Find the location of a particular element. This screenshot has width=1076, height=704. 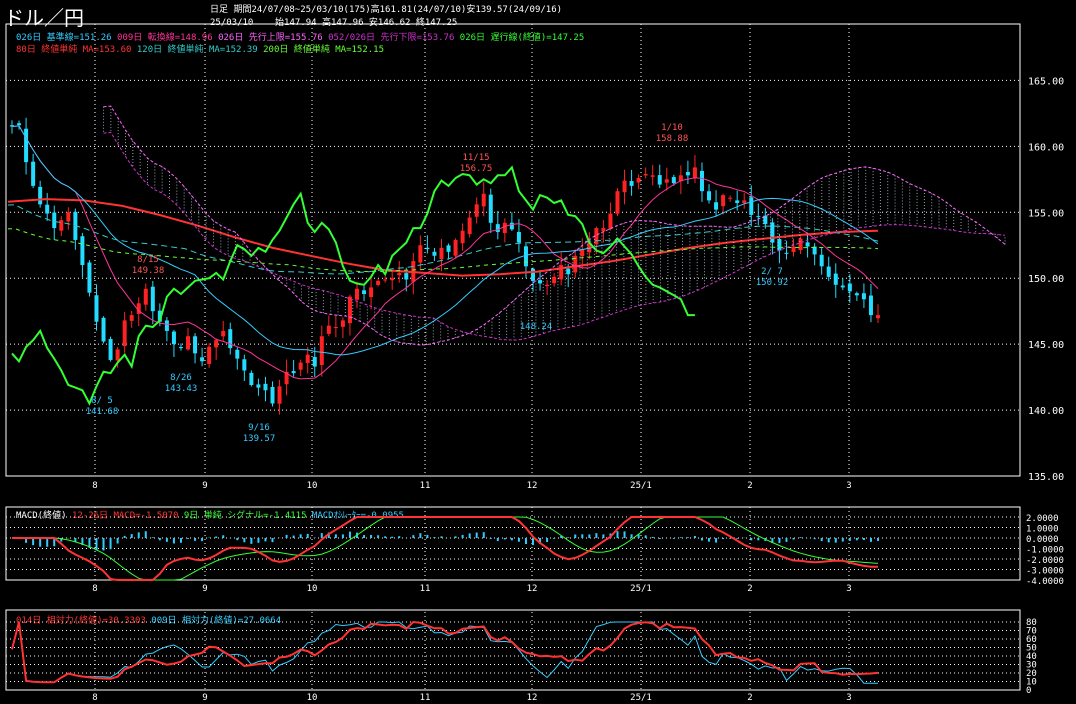

y-tick-macd: -1.0000 is located at coordinates (1045, 551).